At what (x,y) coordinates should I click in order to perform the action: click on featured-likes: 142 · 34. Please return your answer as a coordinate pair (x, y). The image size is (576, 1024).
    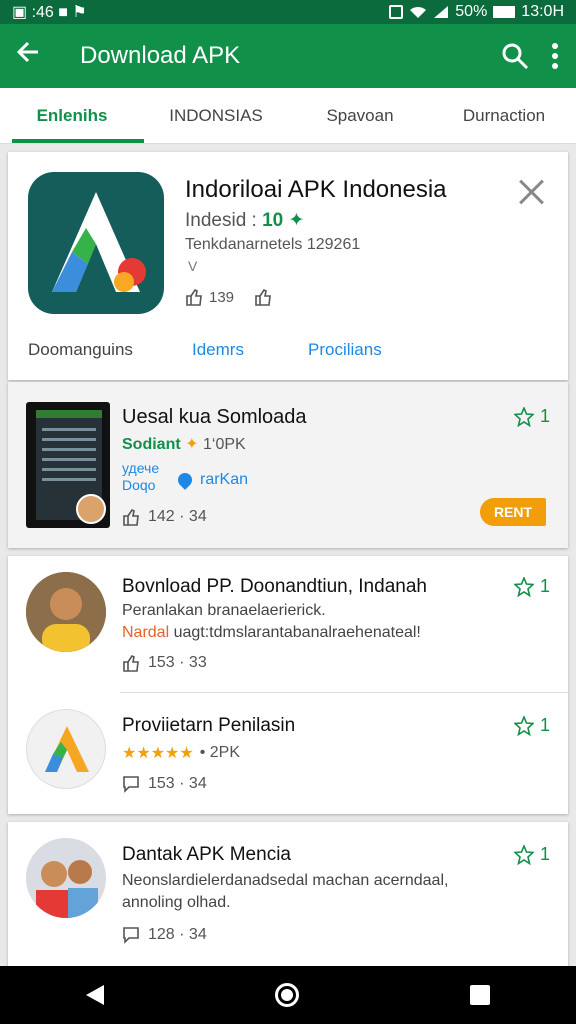
    Looking at the image, I should click on (164, 517).